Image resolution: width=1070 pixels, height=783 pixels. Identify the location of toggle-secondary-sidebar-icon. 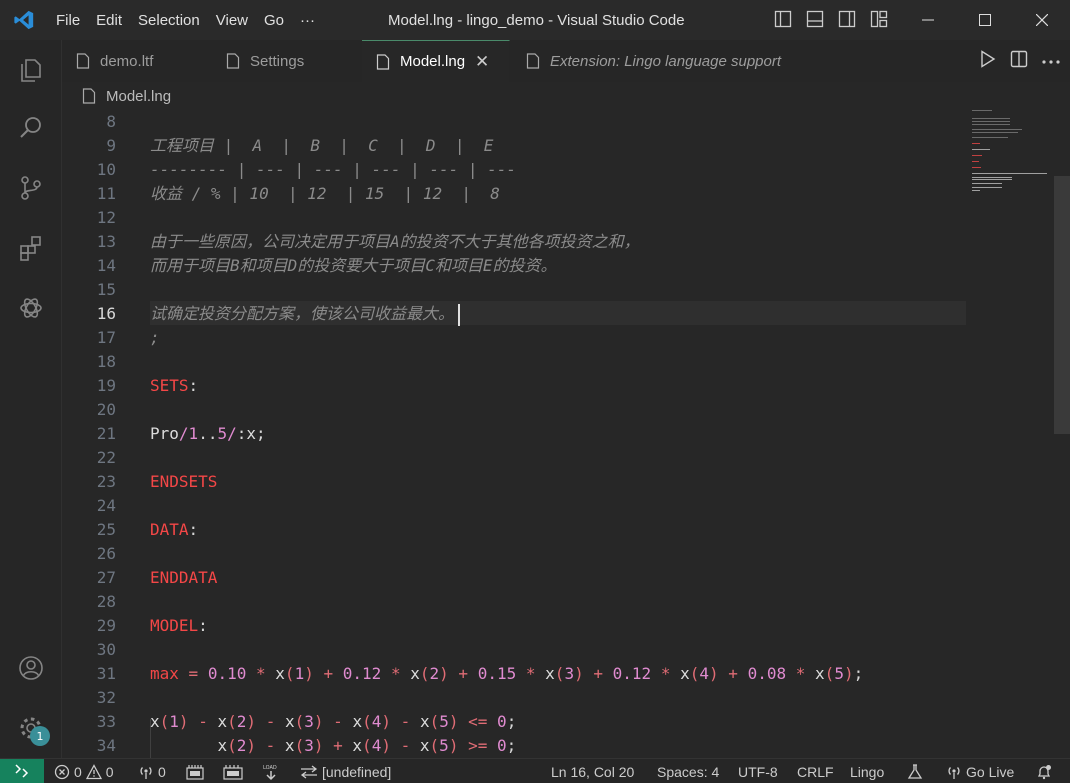
(847, 19).